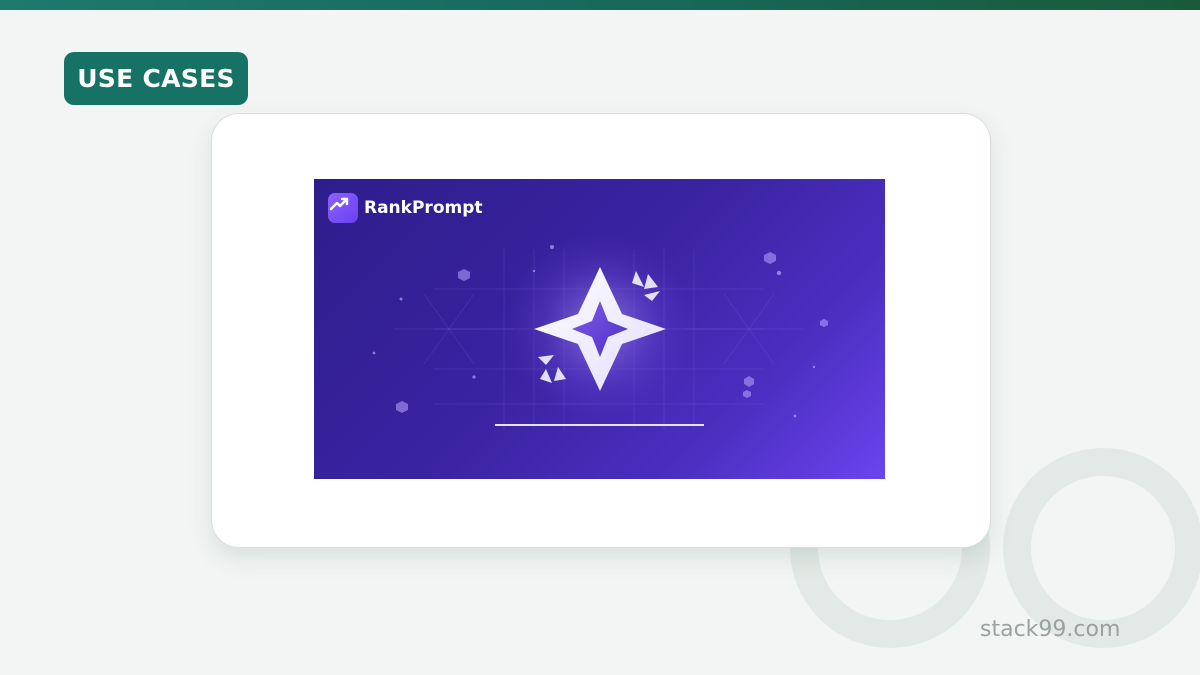 The width and height of the screenshot is (1200, 675). Describe the element at coordinates (1050, 629) in the screenshot. I see `site-watermark: stack99.com` at that location.